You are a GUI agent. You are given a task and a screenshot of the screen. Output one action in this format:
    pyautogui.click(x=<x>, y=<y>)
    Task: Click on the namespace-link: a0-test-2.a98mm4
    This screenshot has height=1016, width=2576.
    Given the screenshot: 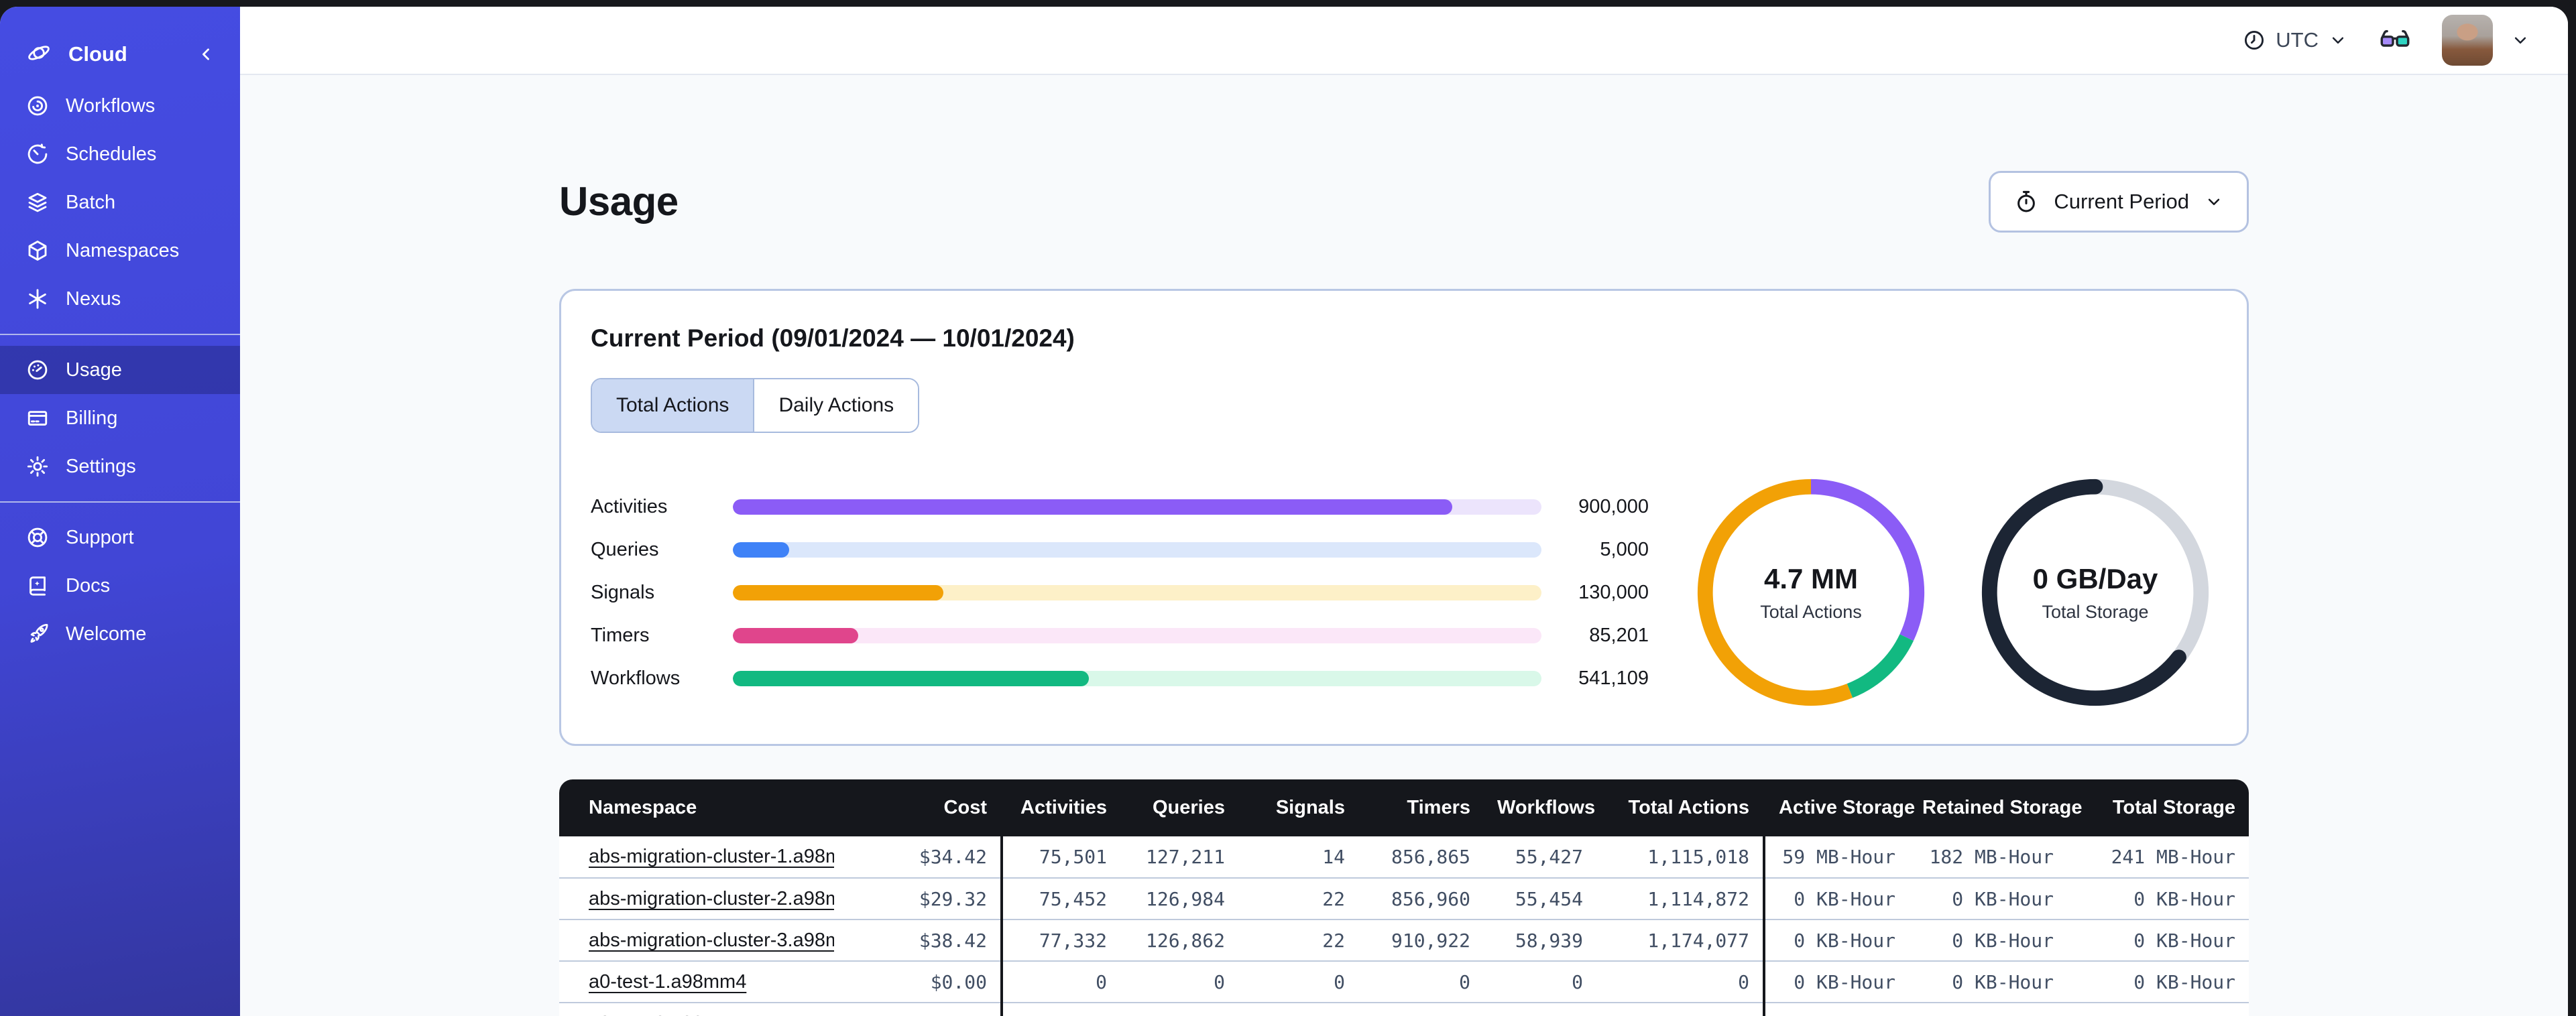 What is the action you would take?
    pyautogui.click(x=667, y=1015)
    